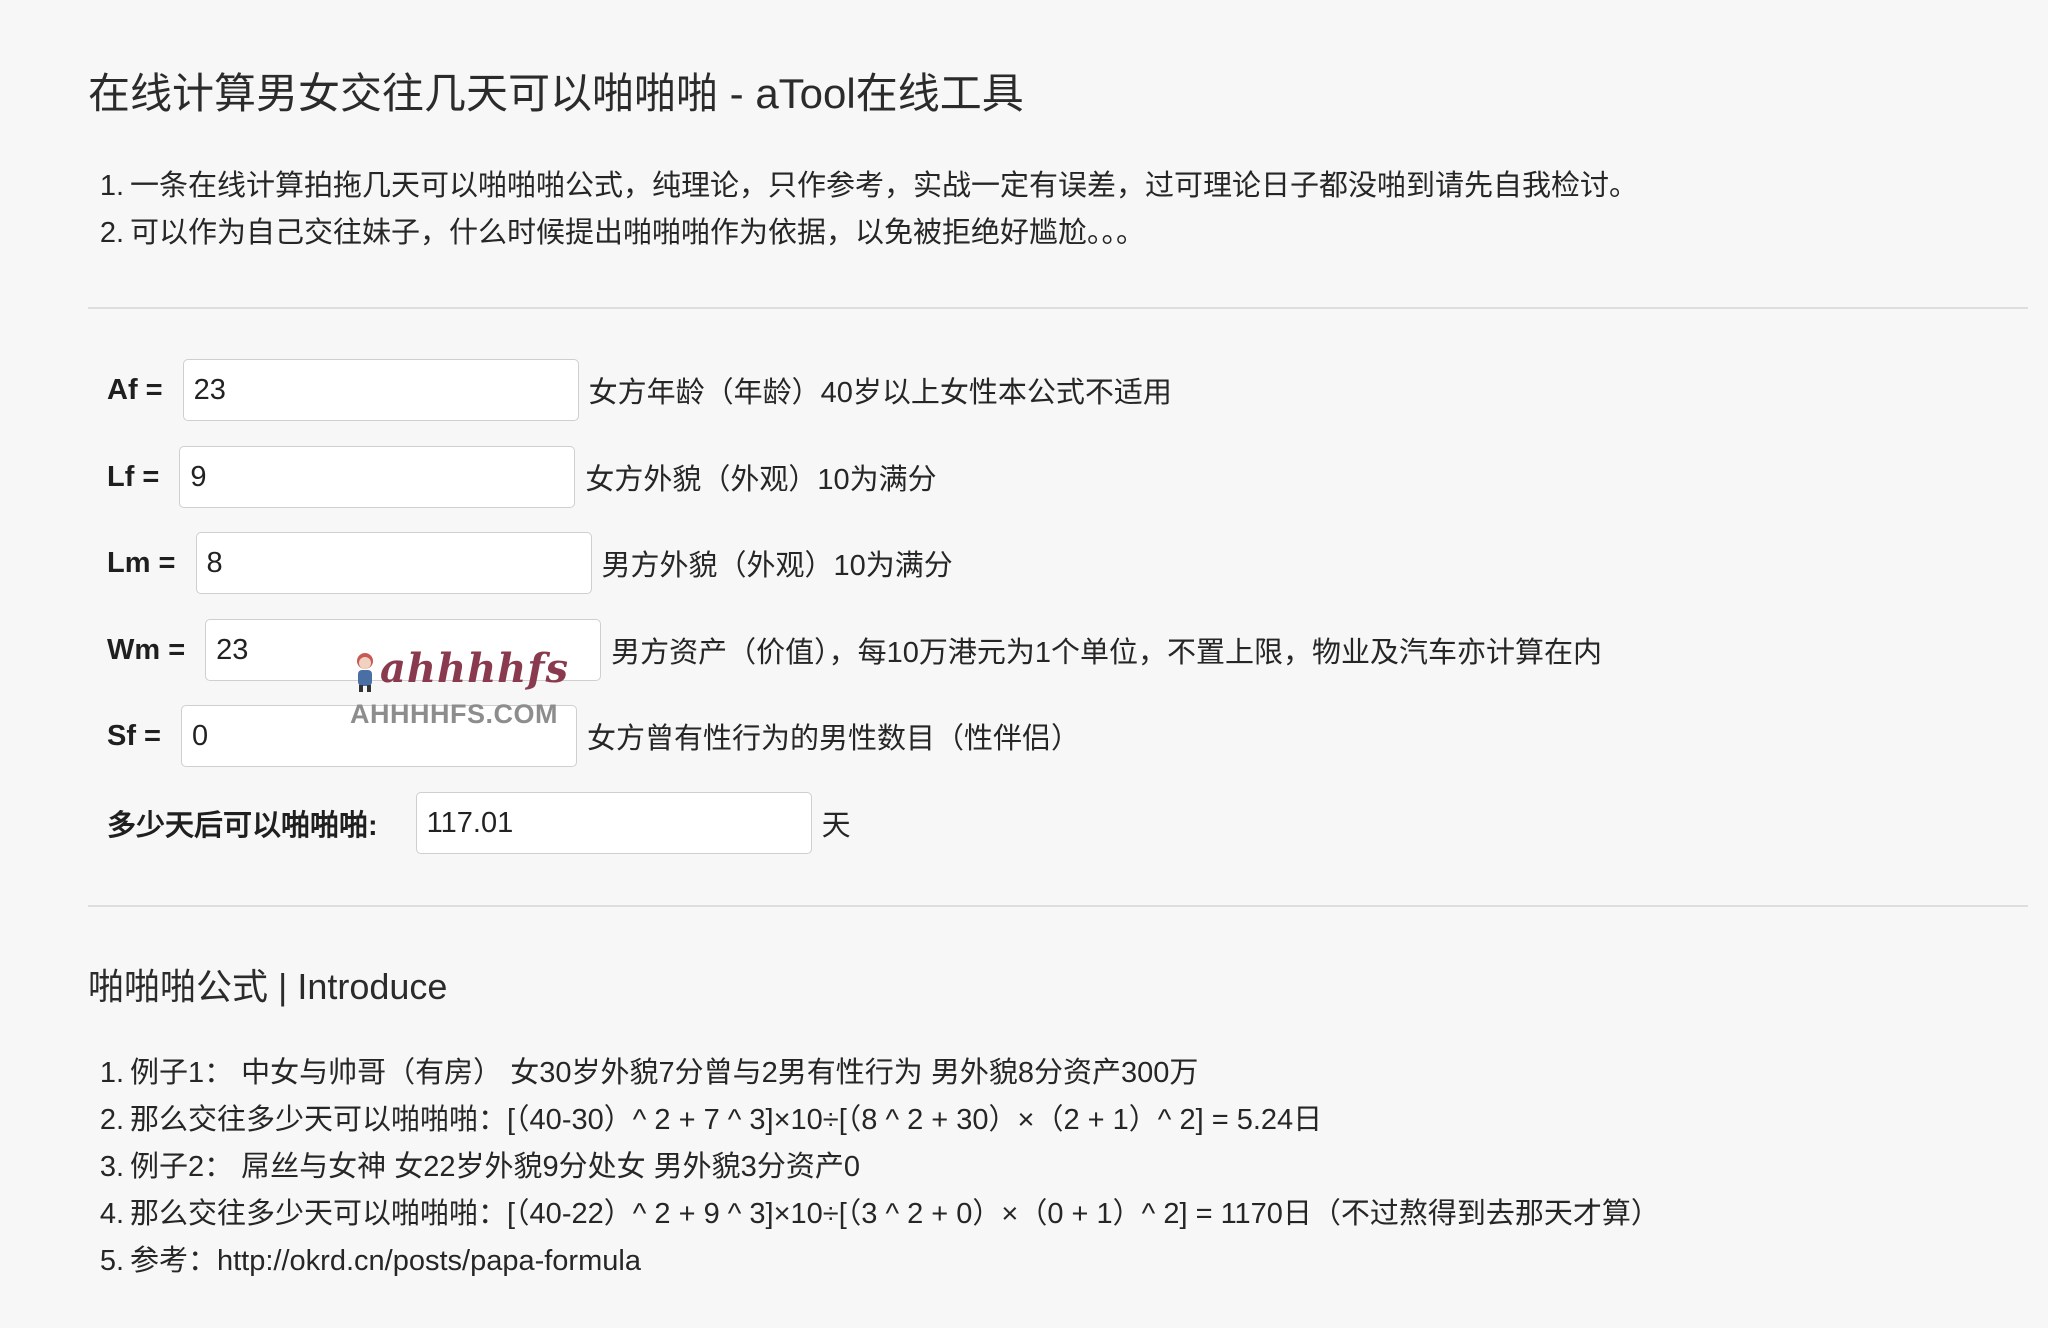 The width and height of the screenshot is (2048, 1328). I want to click on lf-label: Lf =, so click(133, 476).